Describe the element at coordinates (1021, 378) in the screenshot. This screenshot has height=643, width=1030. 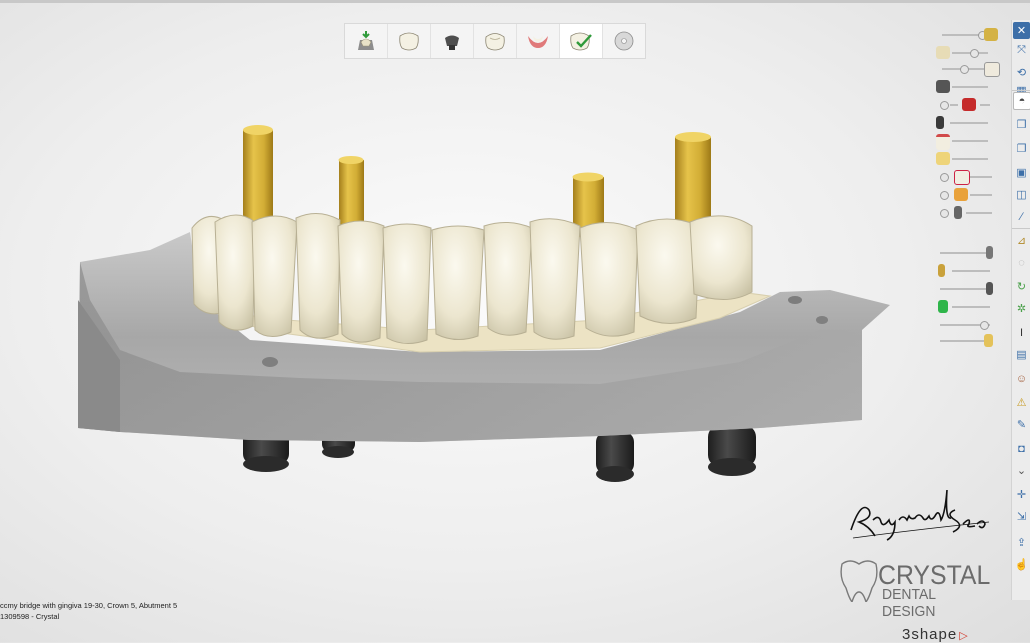
I see `patient-face-icon: ☺` at that location.